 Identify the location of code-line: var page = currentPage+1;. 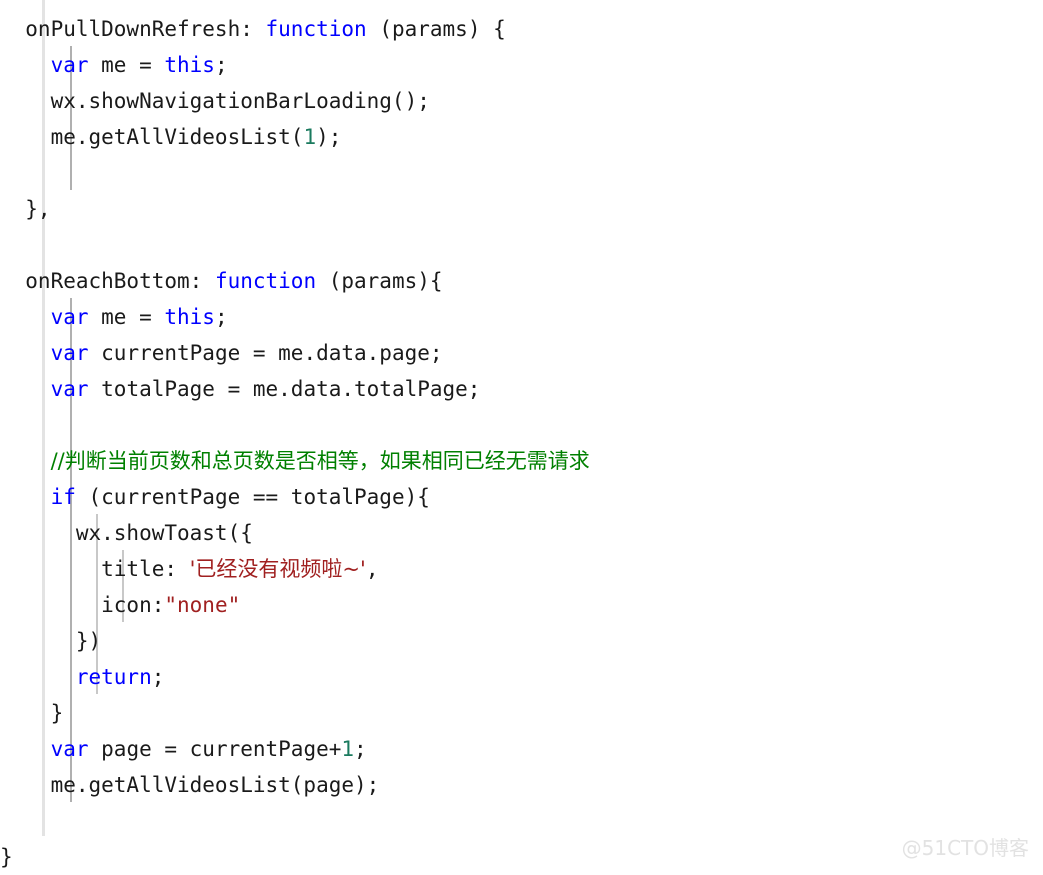
(521, 749).